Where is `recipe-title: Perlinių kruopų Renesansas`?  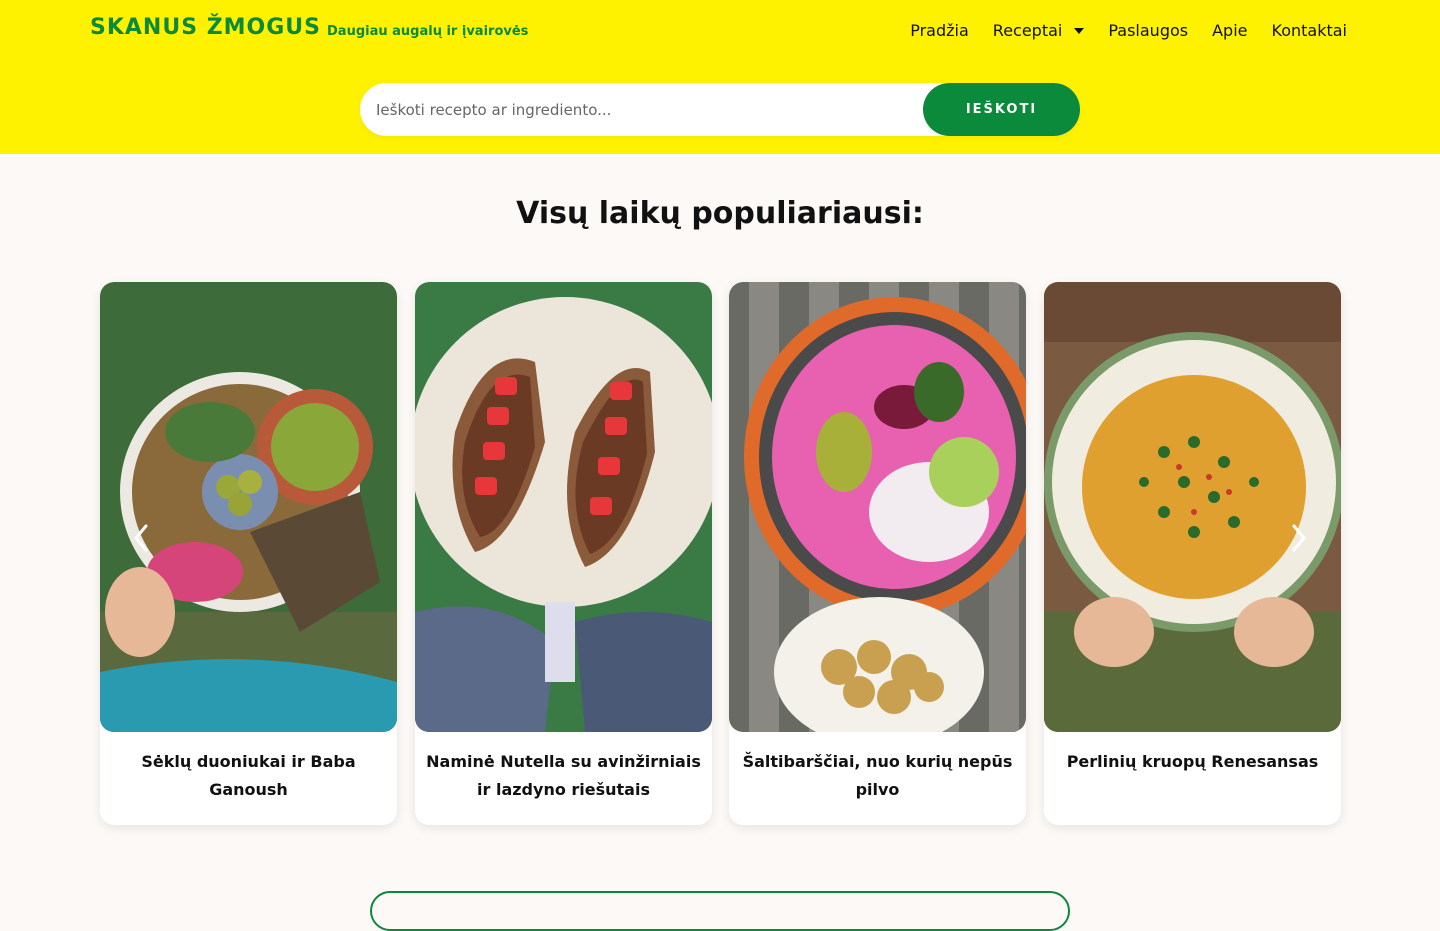
recipe-title: Perlinių kruopų Renesansas is located at coordinates (1192, 762).